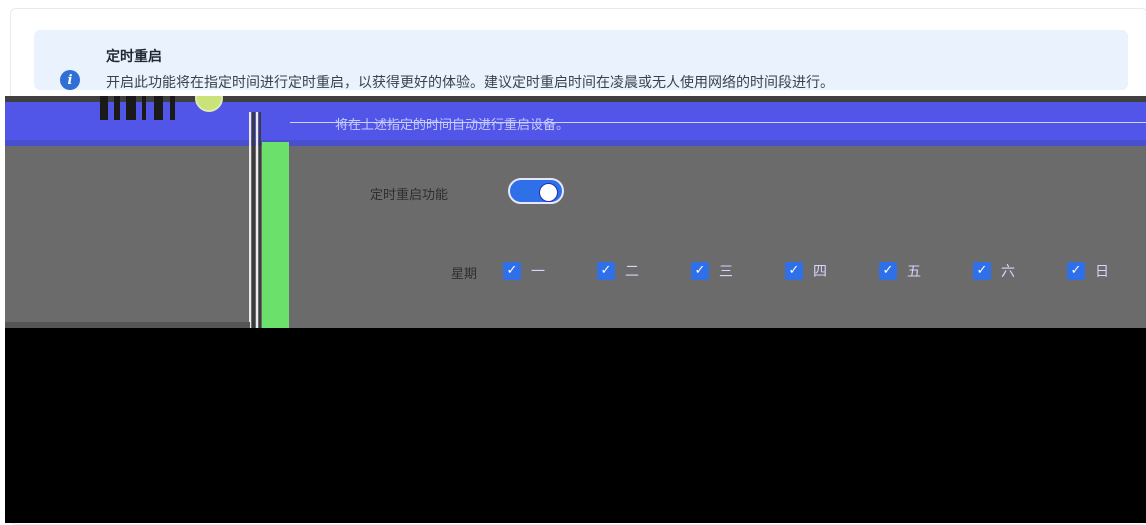 The image size is (1146, 525). I want to click on day-checkbox-sun: ✓ 日, so click(1088, 271).